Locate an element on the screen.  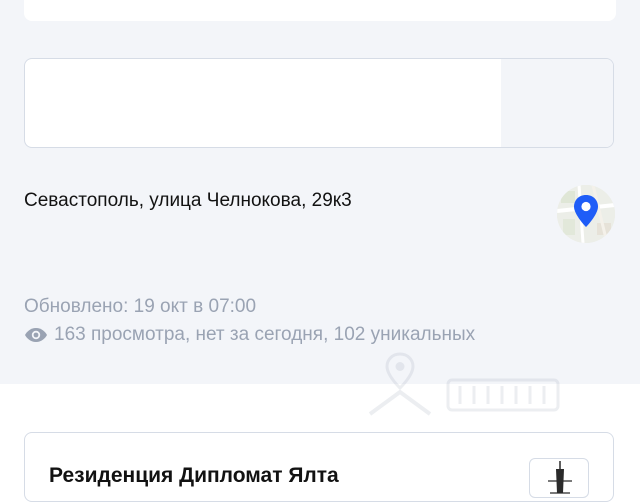
description-scroll-area is located at coordinates (557, 103).